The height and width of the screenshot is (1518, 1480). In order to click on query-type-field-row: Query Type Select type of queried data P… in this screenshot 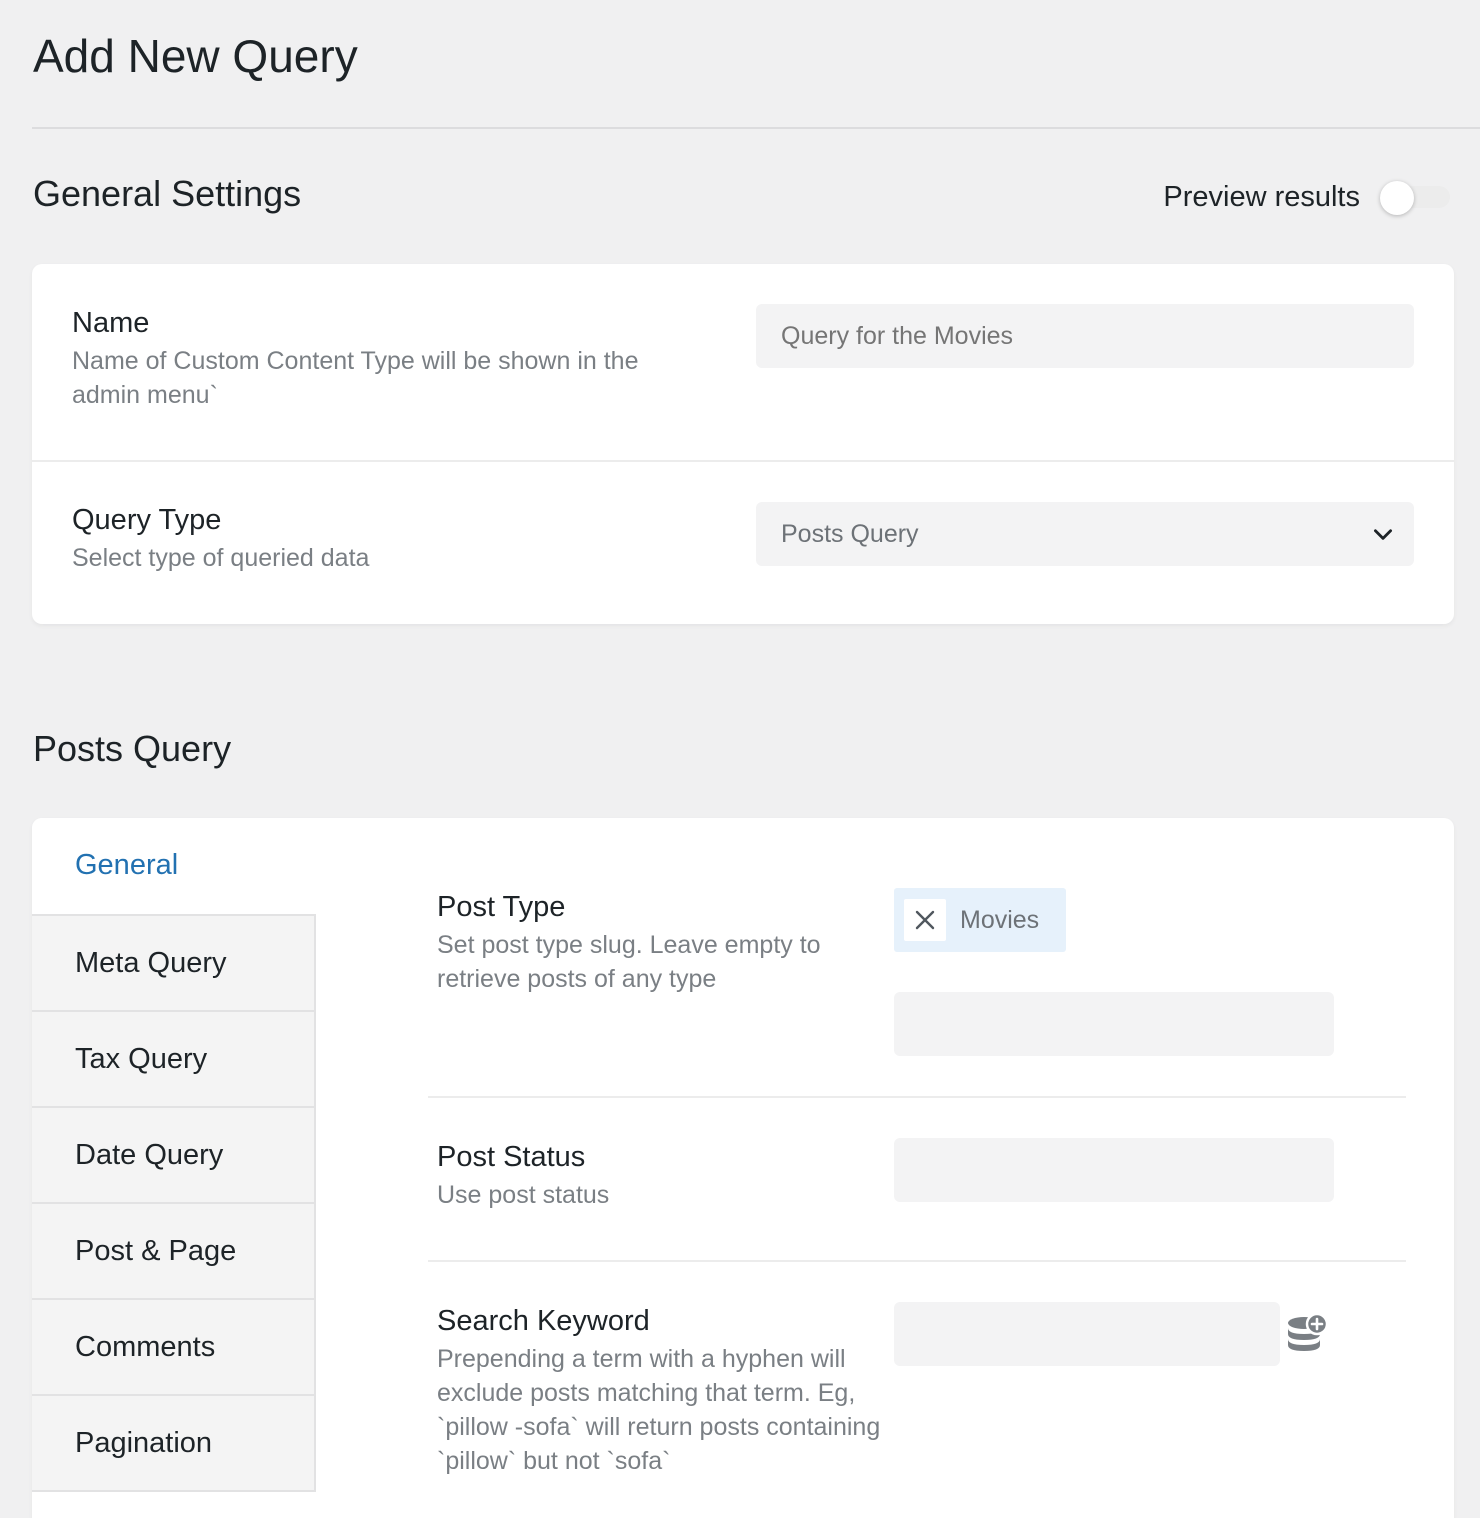, I will do `click(743, 543)`.